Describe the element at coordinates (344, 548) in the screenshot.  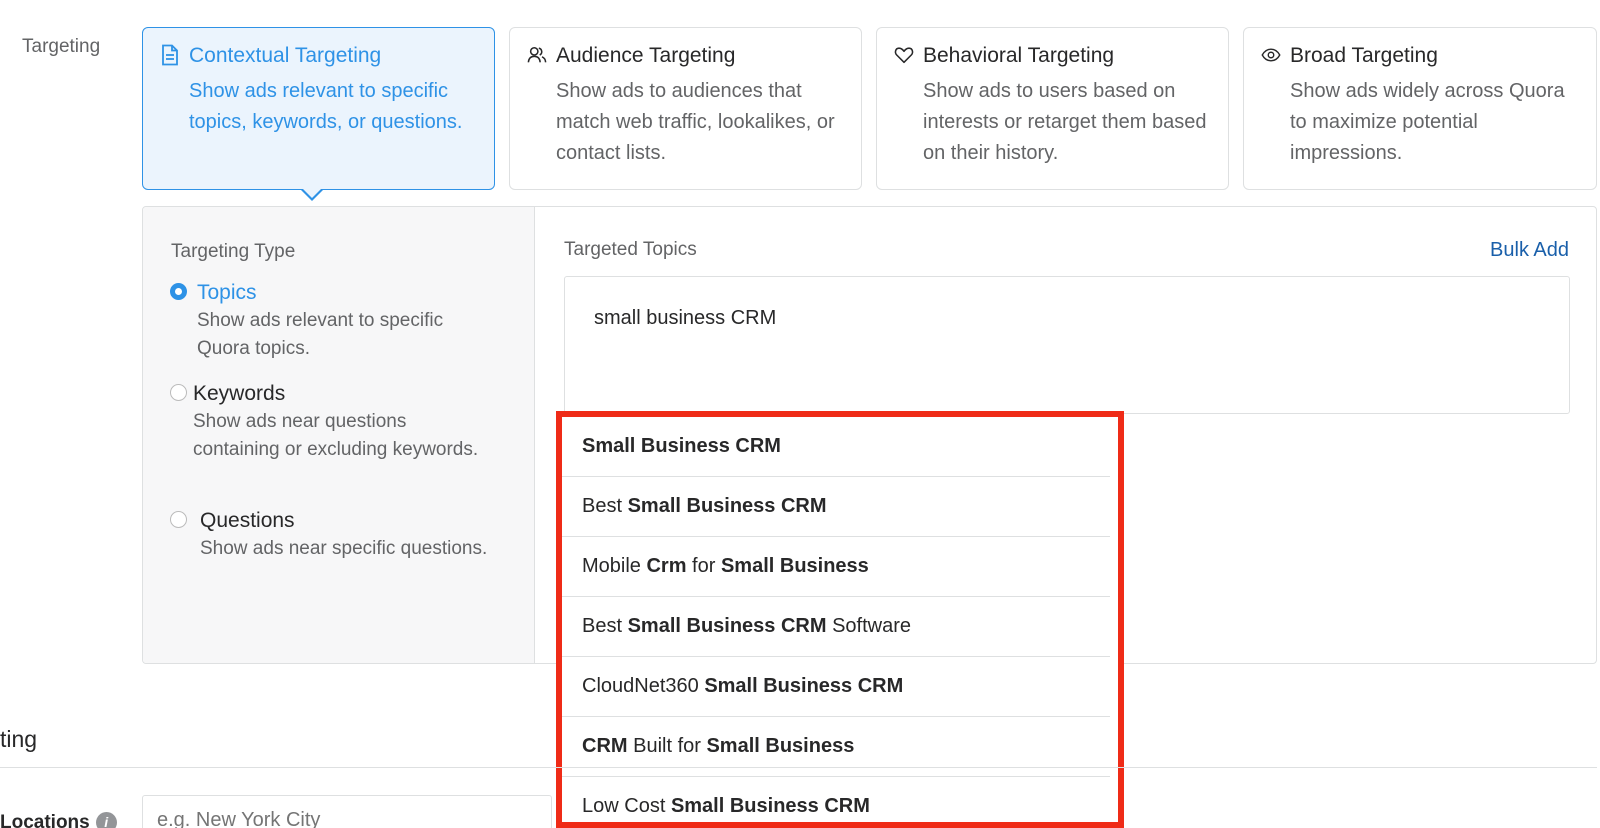
I see `radio-description: Show ads near specific questions.` at that location.